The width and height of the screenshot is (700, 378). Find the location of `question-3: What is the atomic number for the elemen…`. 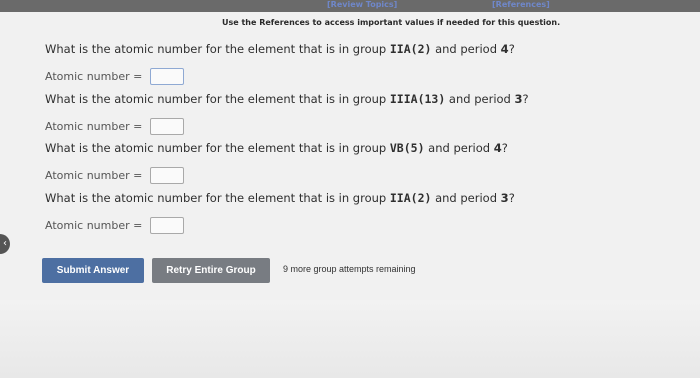

question-3: What is the atomic number for the elemen… is located at coordinates (276, 162).